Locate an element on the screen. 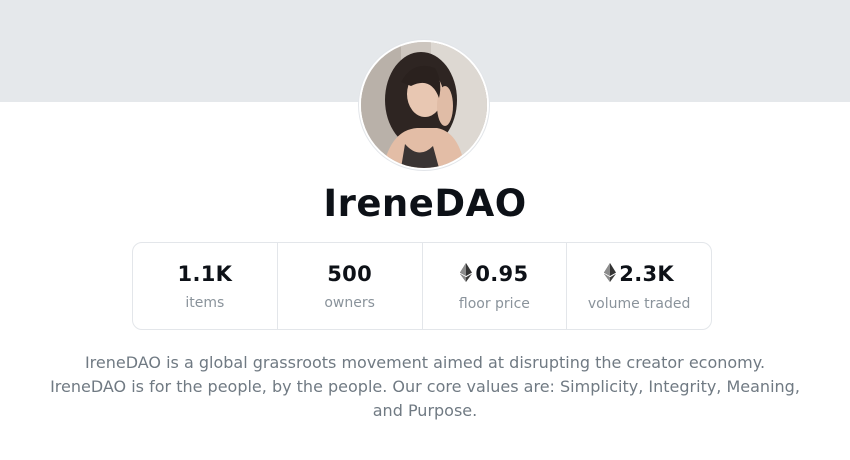  stat-owners-value: 500 is located at coordinates (349, 274).